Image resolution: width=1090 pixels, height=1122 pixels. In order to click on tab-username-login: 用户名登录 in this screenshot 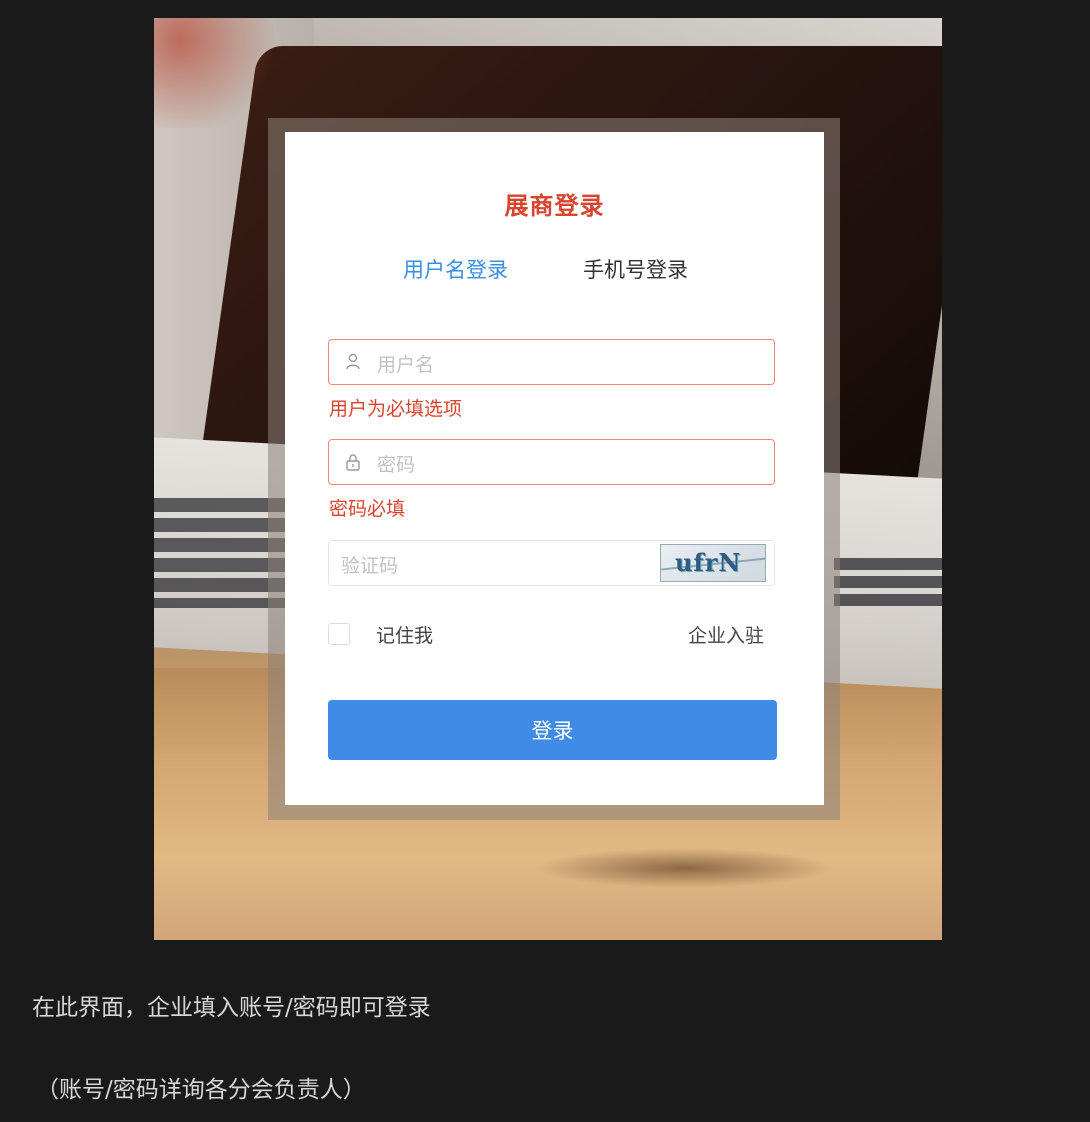, I will do `click(455, 269)`.